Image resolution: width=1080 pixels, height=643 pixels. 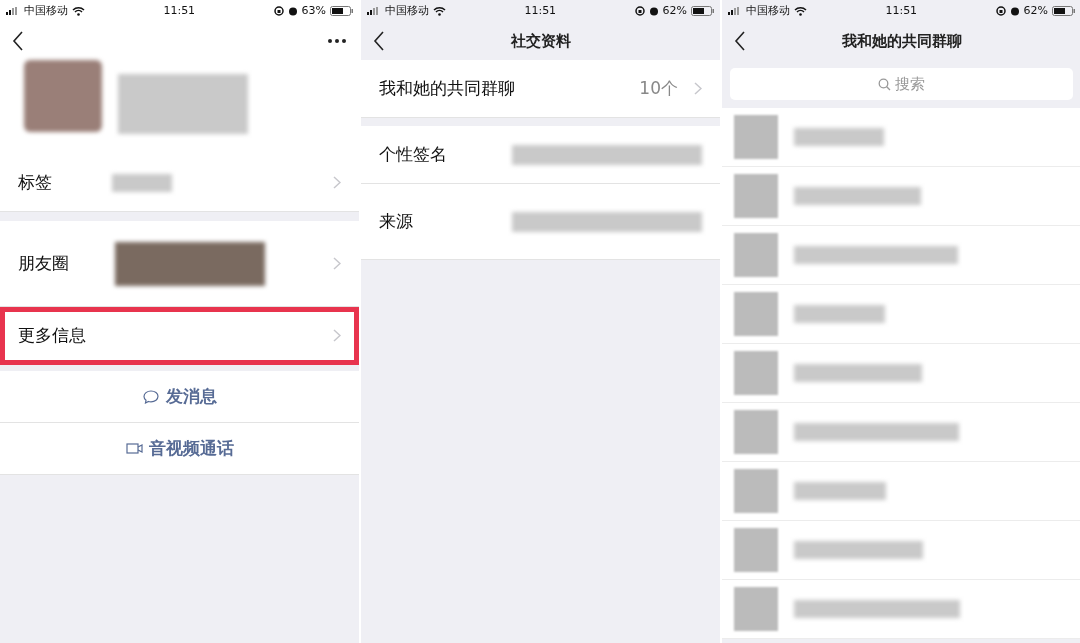 I want to click on info-row: 来源, so click(x=540, y=222).